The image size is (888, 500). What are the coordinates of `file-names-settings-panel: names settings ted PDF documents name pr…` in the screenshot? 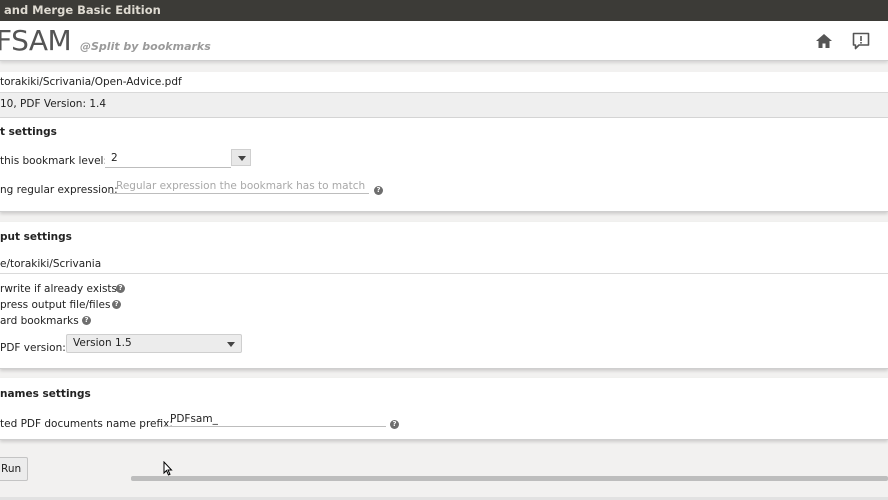 It's located at (444, 409).